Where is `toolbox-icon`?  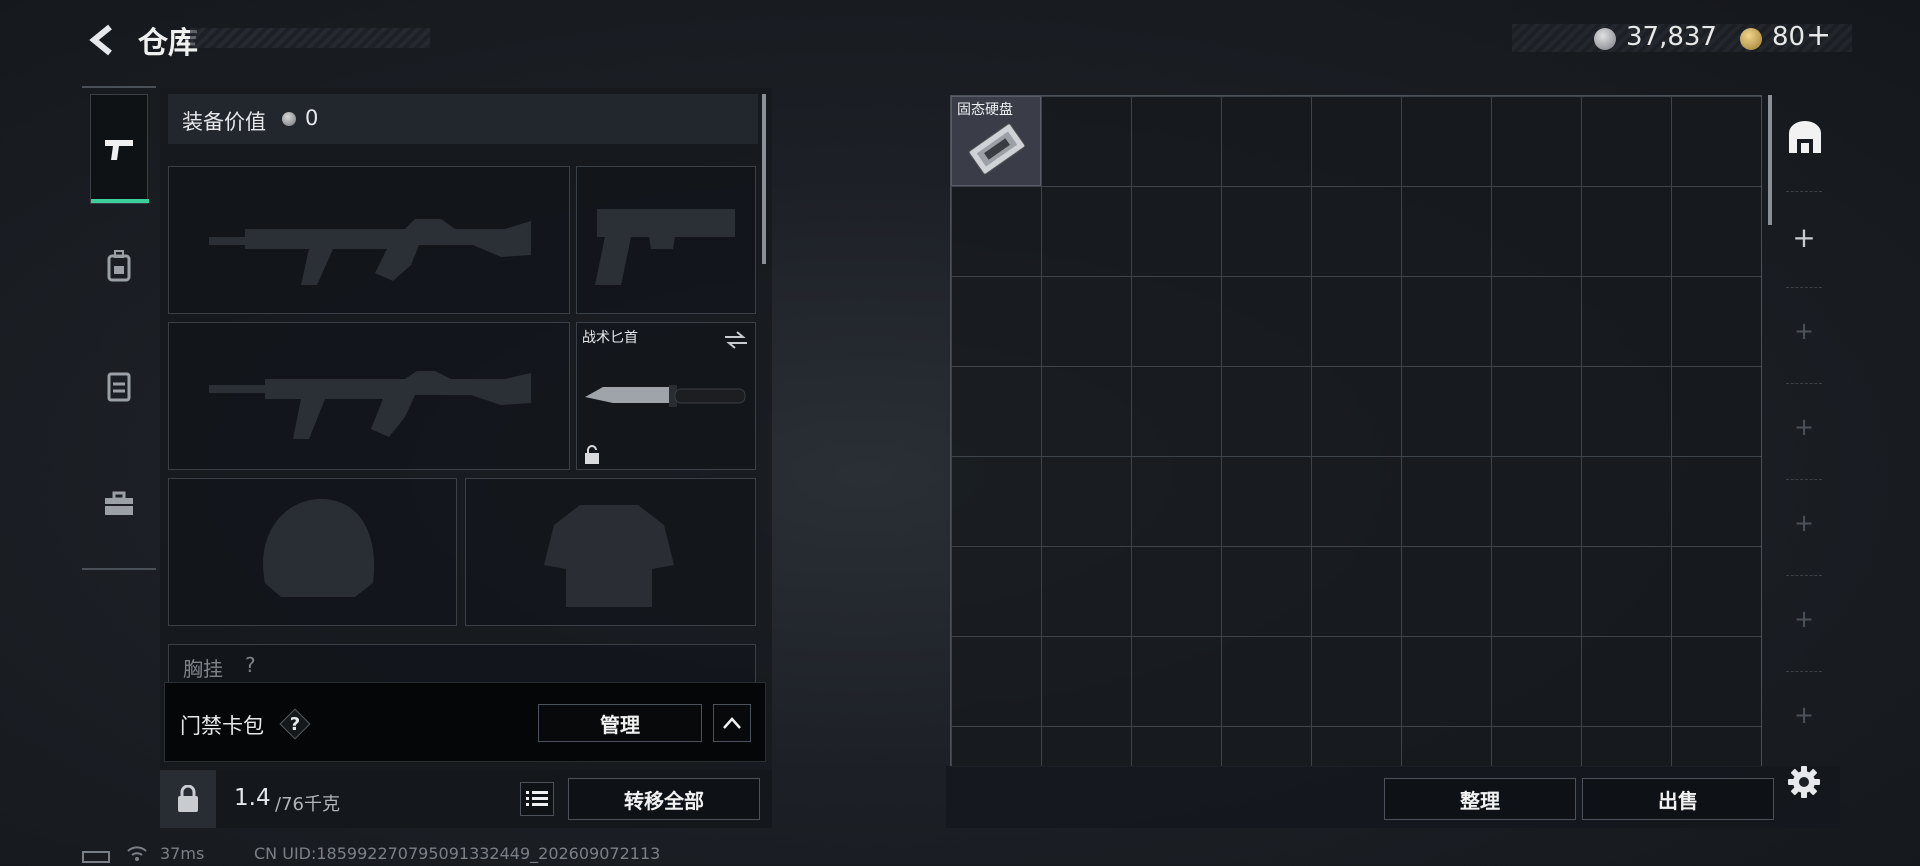 toolbox-icon is located at coordinates (119, 503).